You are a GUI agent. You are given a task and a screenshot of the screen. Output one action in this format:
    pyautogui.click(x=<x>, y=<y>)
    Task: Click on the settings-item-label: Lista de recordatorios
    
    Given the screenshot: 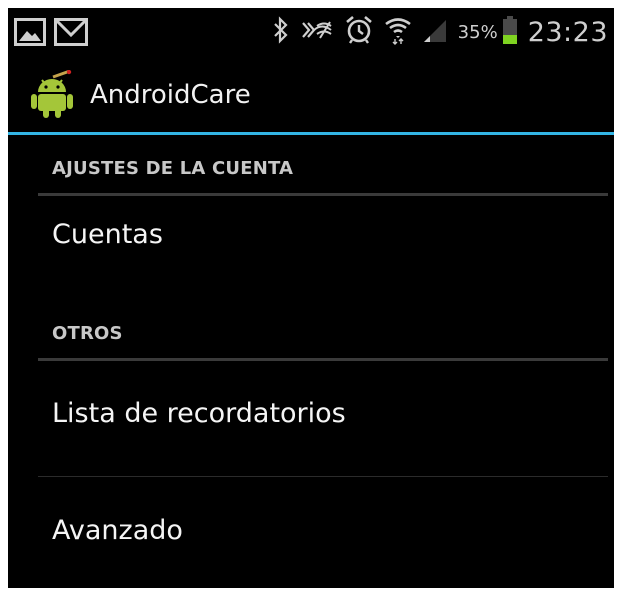 What is the action you would take?
    pyautogui.click(x=199, y=413)
    